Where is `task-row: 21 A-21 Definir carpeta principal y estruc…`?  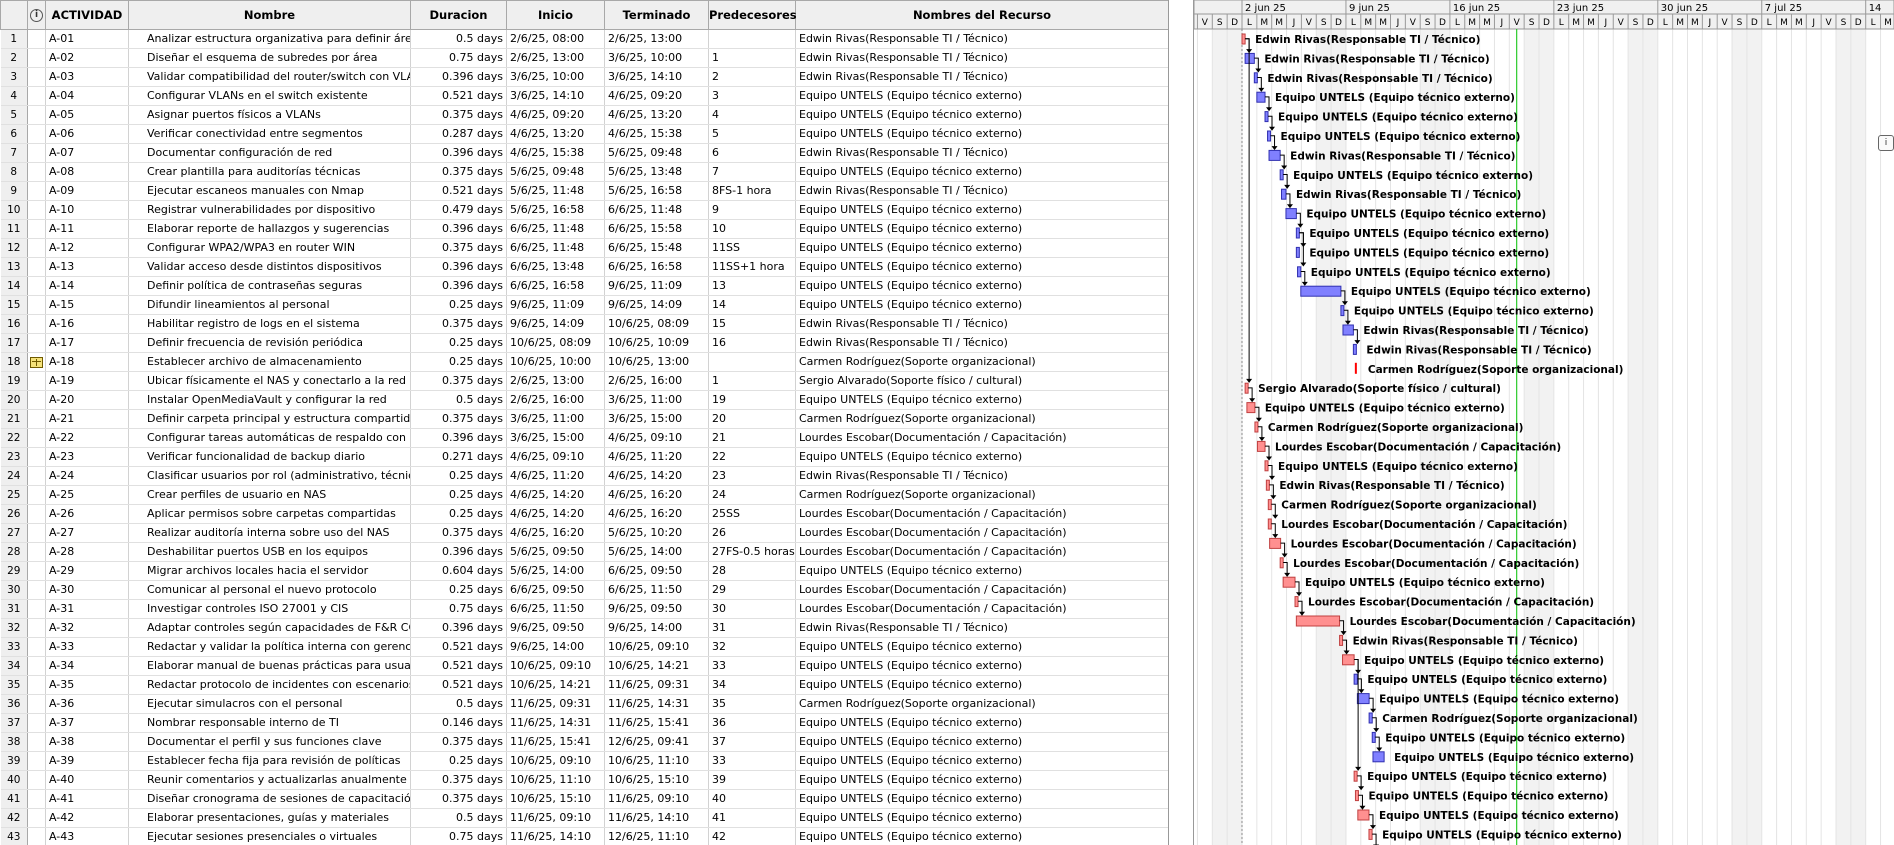 task-row: 21 A-21 Definir carpeta principal y estruc… is located at coordinates (584, 419).